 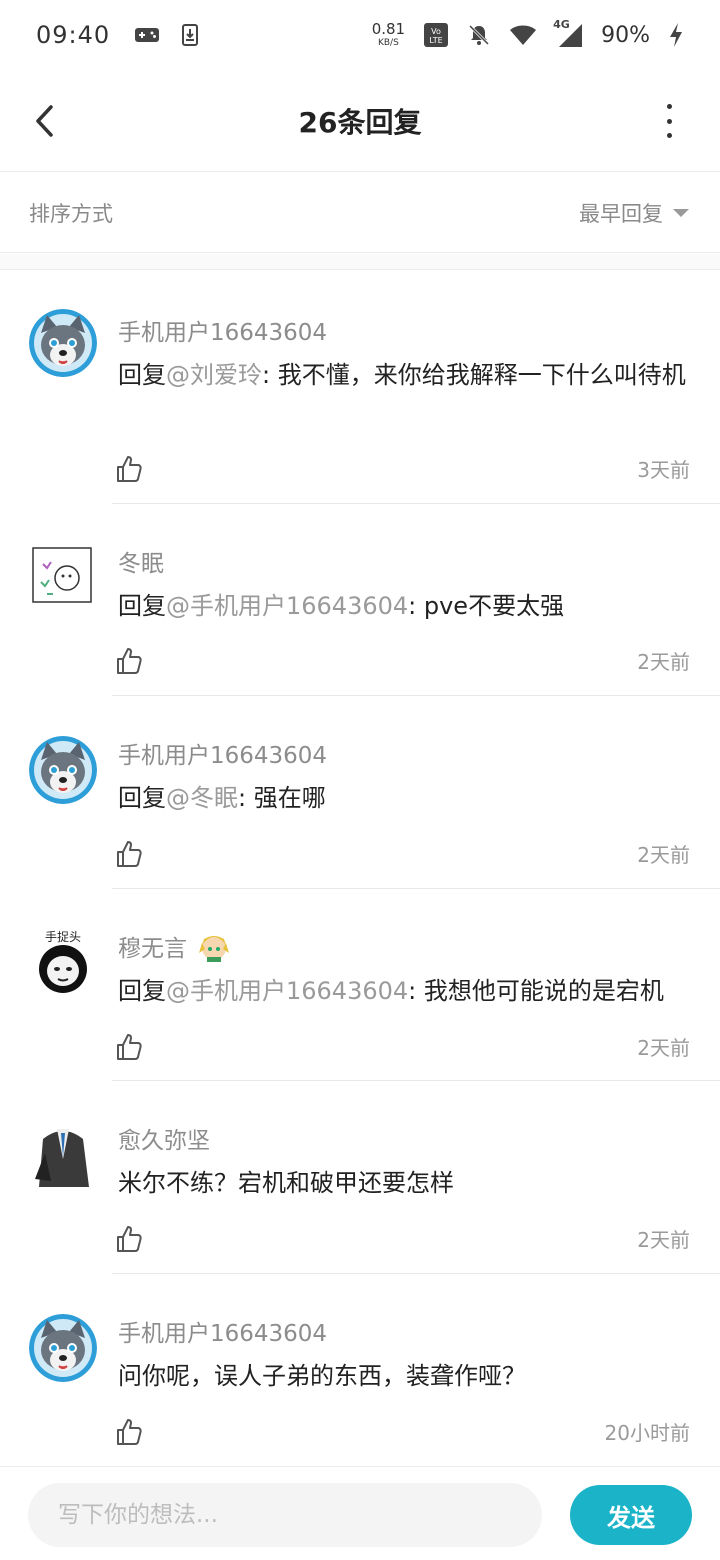 I want to click on sort-bar: 排序方式 最早回复, so click(x=360, y=213).